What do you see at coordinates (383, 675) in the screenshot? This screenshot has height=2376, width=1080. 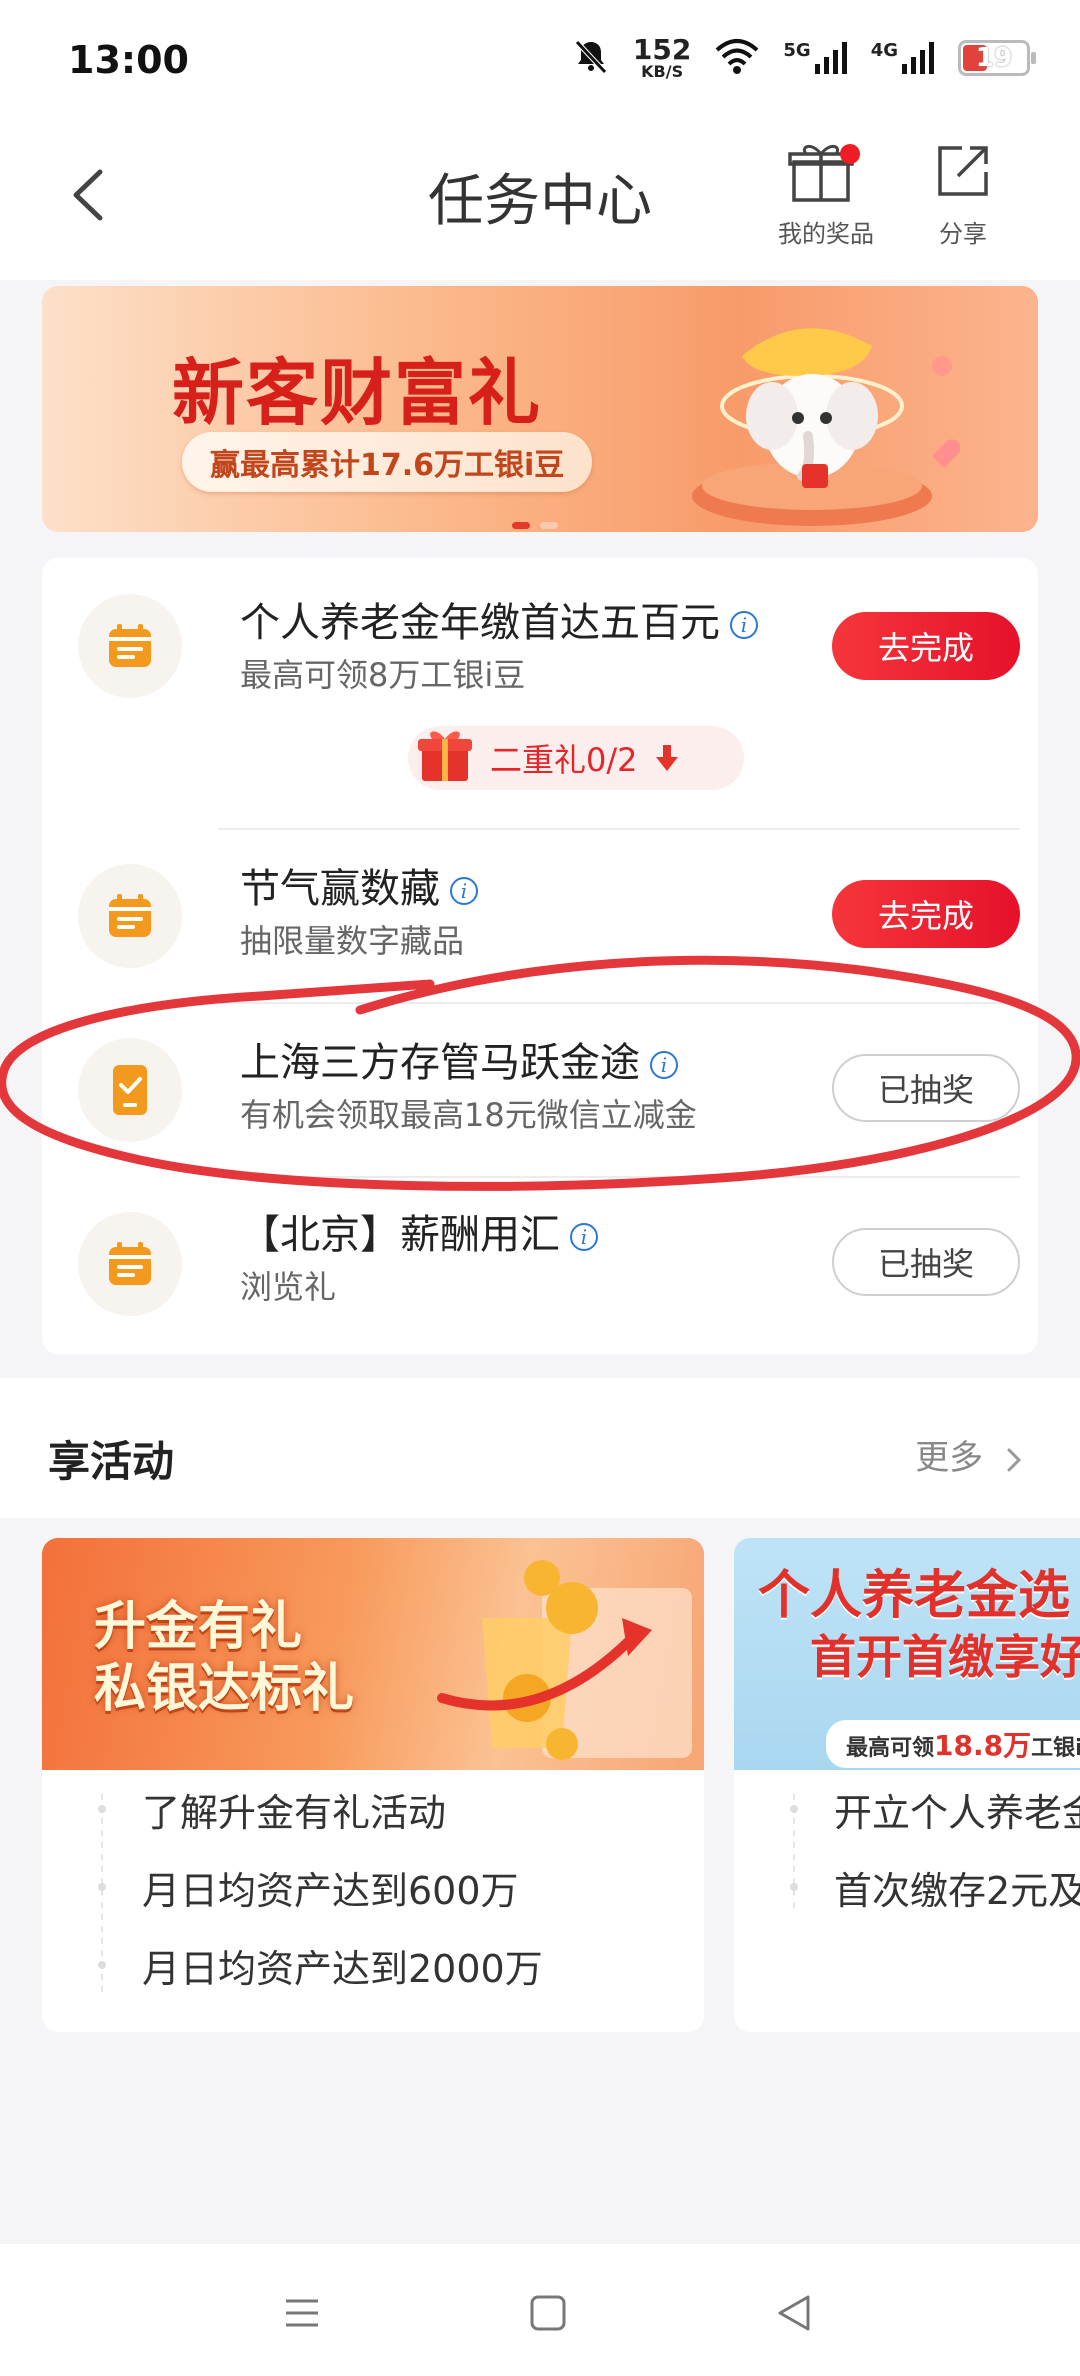 I see `task-subtitle: 最高可领8万工银i豆` at bounding box center [383, 675].